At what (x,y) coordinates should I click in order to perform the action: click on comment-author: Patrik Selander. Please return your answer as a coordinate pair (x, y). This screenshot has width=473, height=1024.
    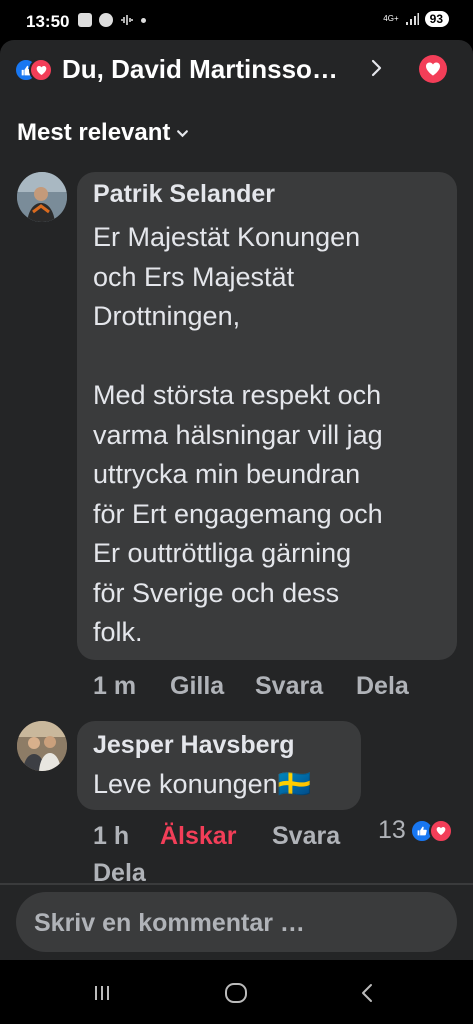
    Looking at the image, I should click on (184, 194).